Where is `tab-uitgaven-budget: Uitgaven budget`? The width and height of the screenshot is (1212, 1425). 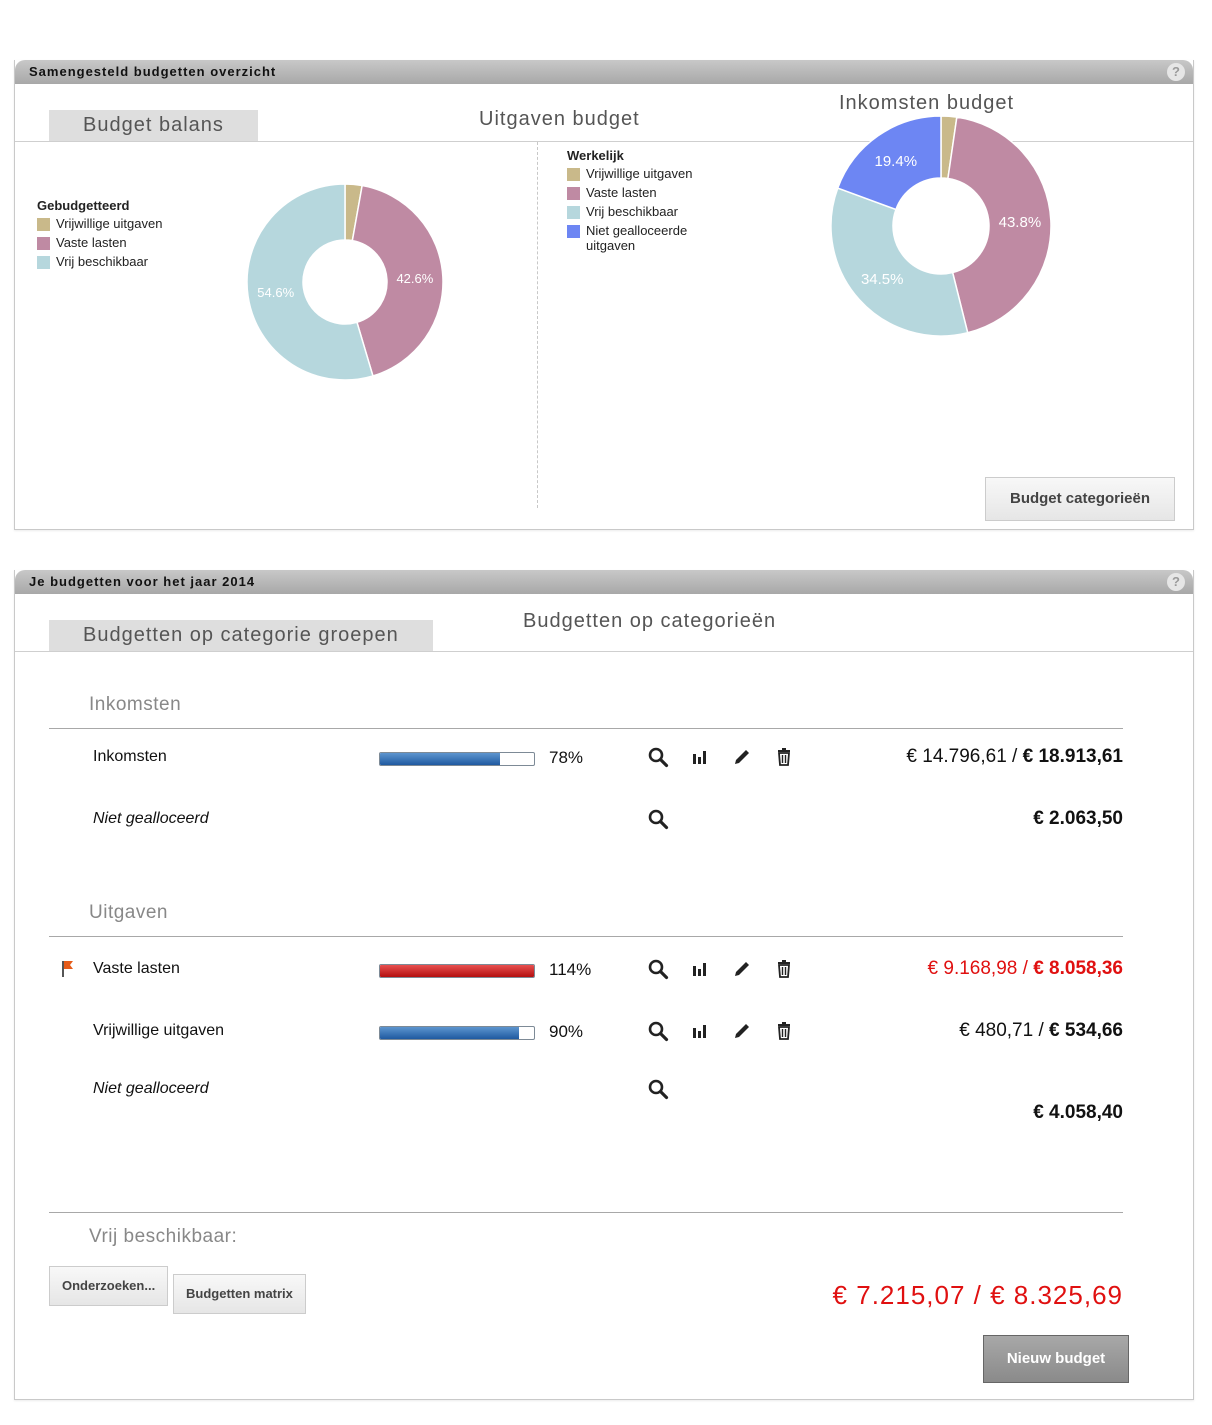 tab-uitgaven-budget: Uitgaven budget is located at coordinates (559, 119).